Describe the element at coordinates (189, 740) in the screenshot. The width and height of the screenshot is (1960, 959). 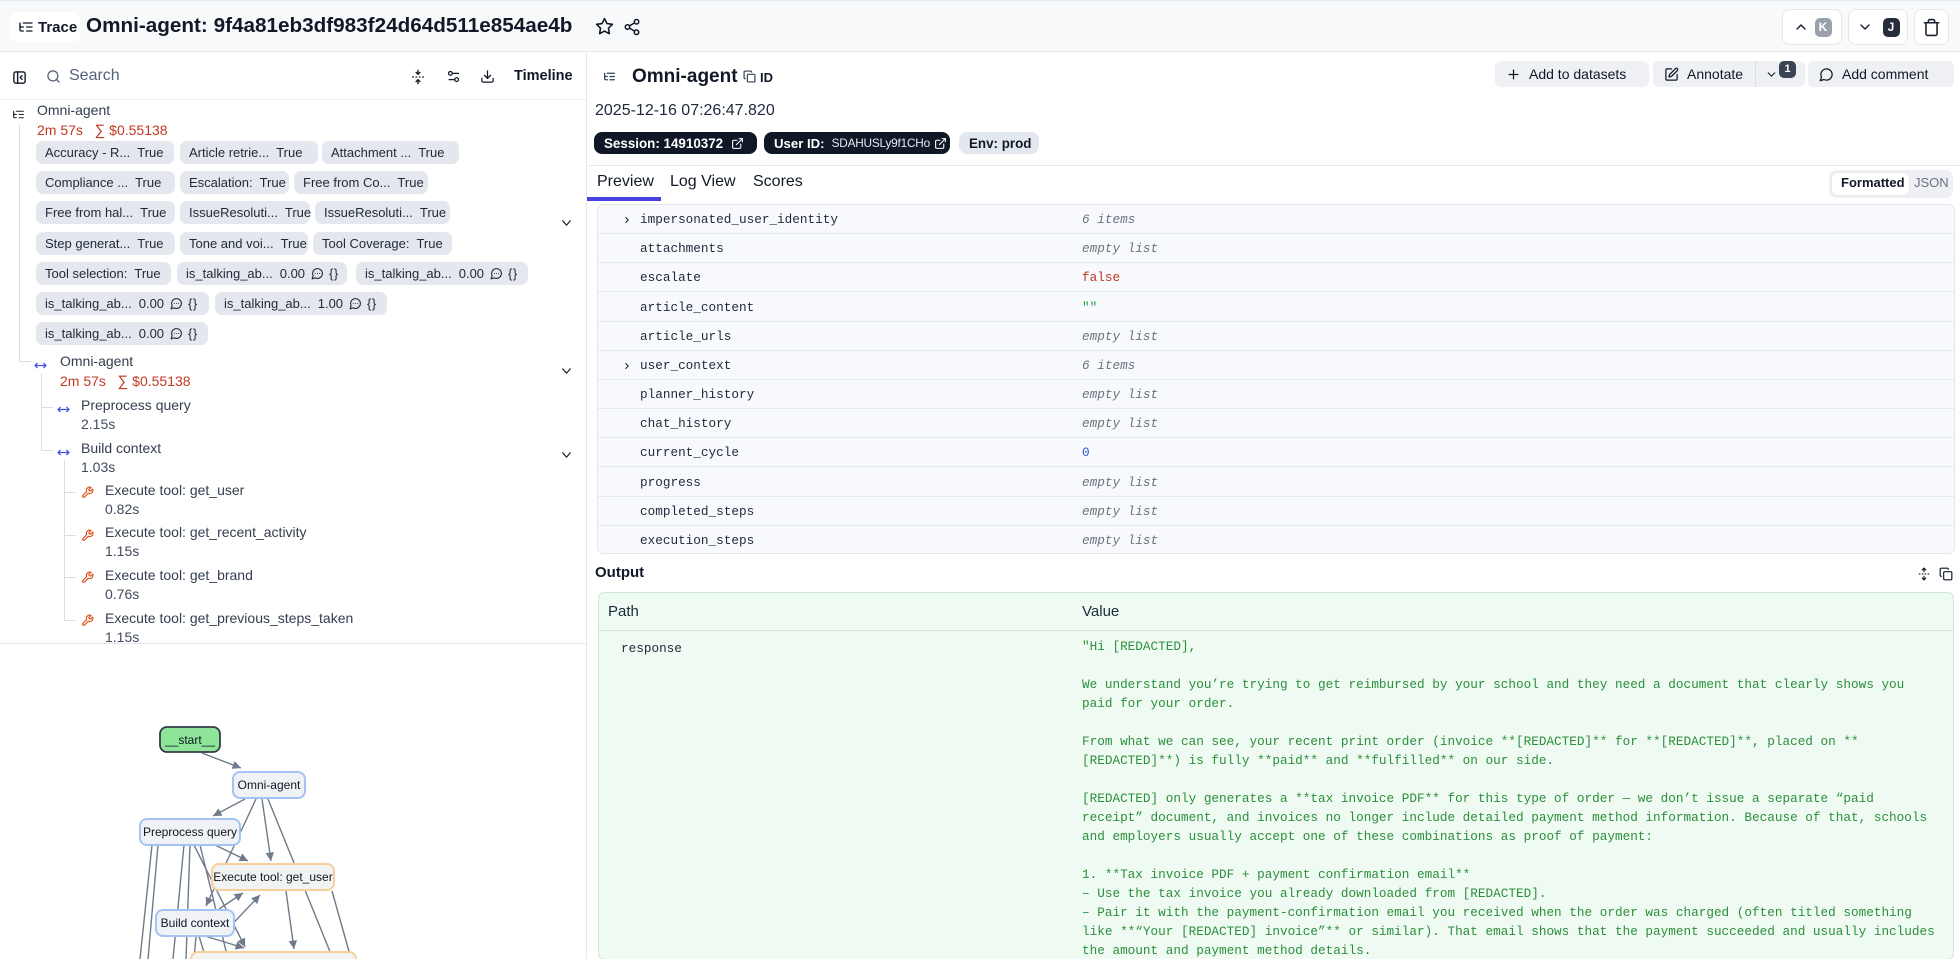
I see `svg-text: __start__` at that location.